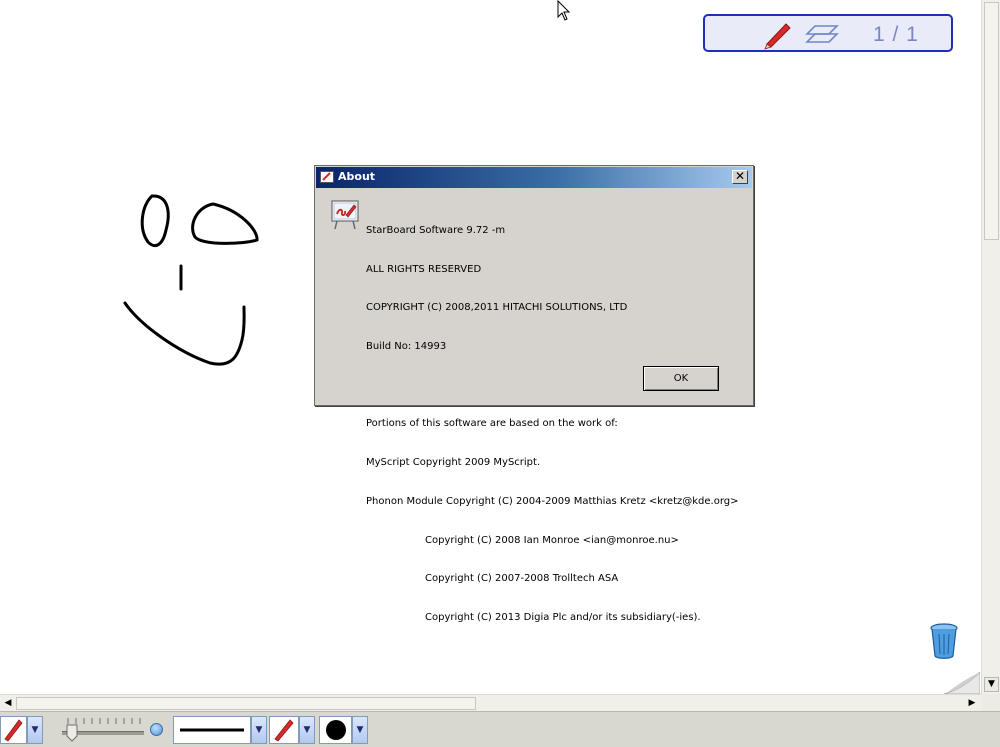  Describe the element at coordinates (453, 463) in the screenshot. I see `credit-myscript: MyScript Copyright 2009 MyScript.` at that location.